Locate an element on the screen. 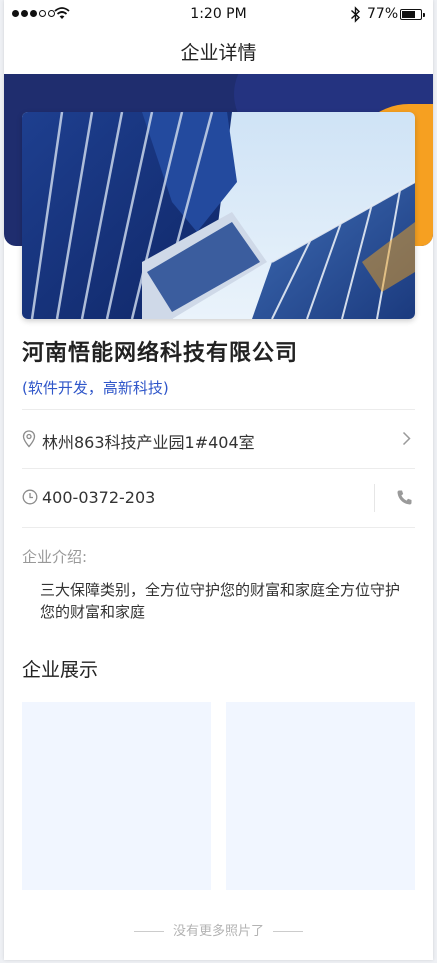 This screenshot has height=963, width=437. company-phone: 400-0372-203 is located at coordinates (99, 497).